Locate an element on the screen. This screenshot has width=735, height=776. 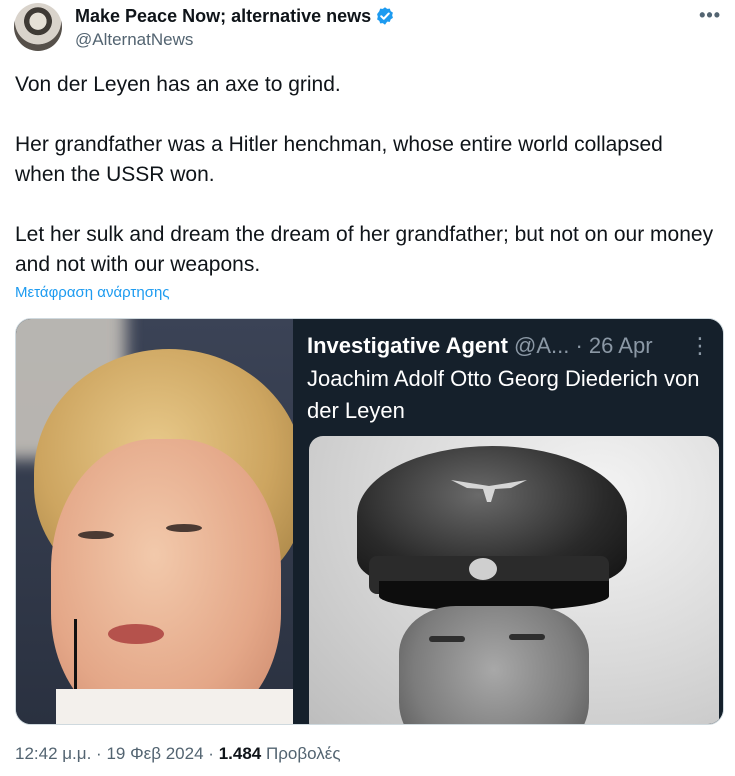
quoted-tweet-header: Investigative Agent @A... · 26 Apr ⋮ is located at coordinates (510, 346).